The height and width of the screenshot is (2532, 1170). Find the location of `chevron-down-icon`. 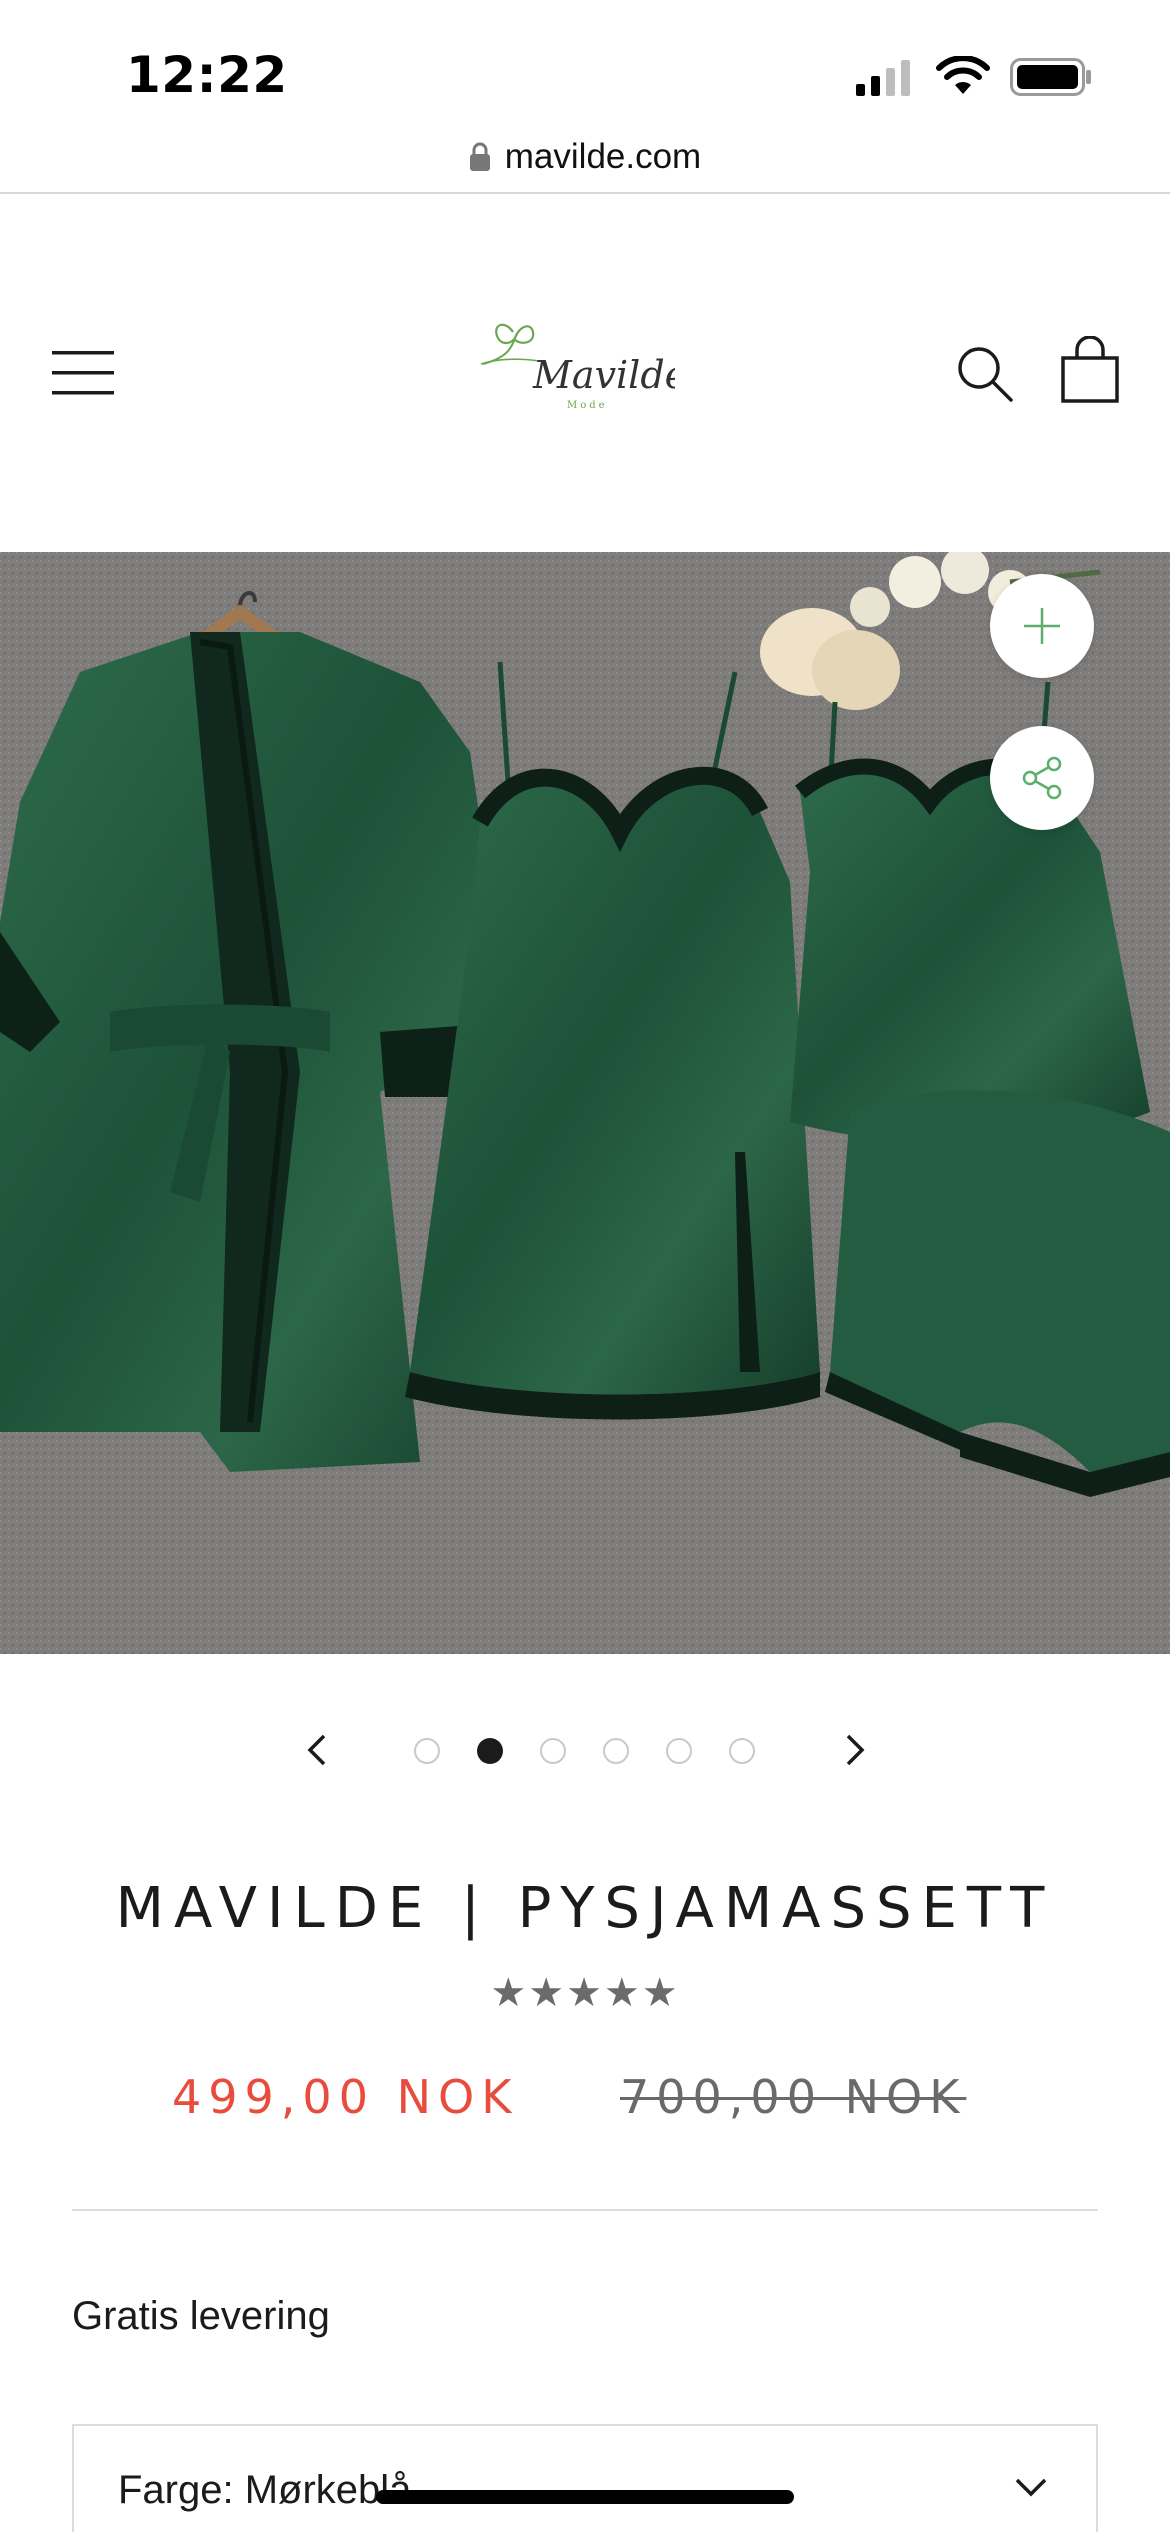

chevron-down-icon is located at coordinates (1031, 2487).